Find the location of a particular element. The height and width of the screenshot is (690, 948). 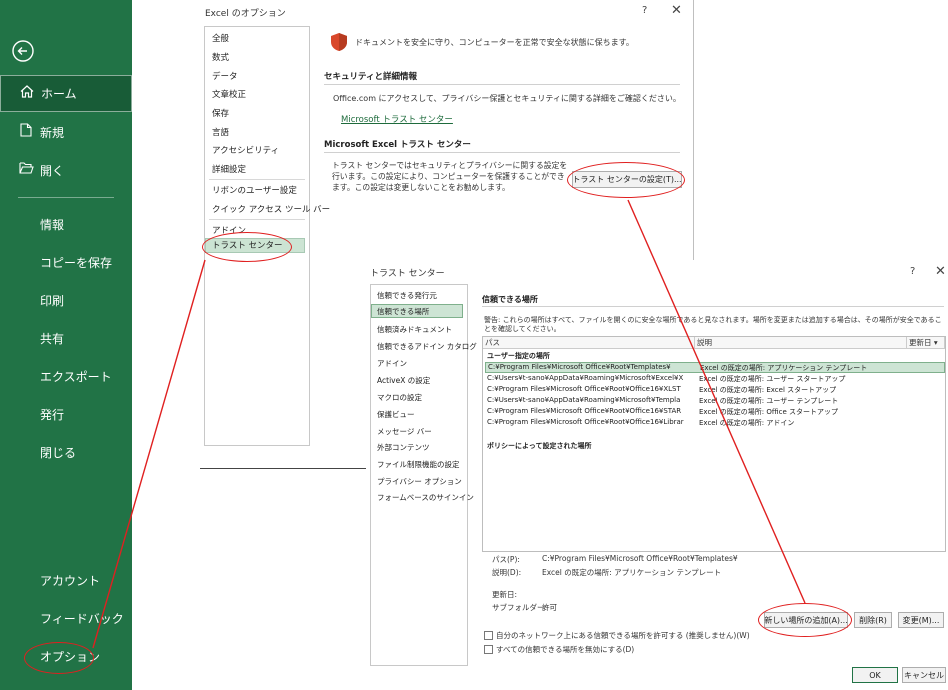

annotation-circle-options is located at coordinates (59, 658).